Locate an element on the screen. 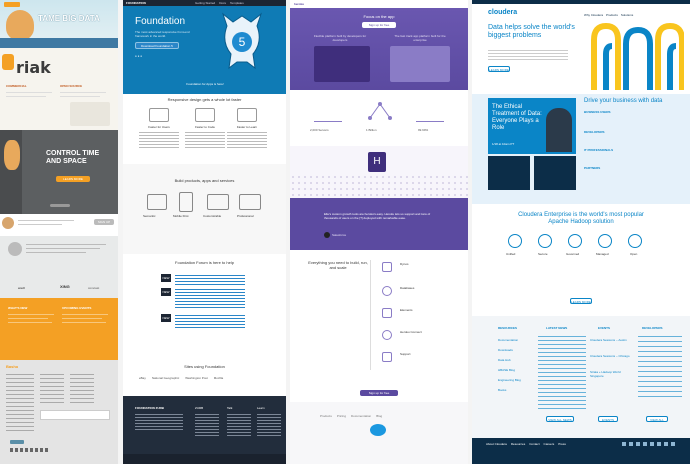  dynos-icon is located at coordinates (387, 267).